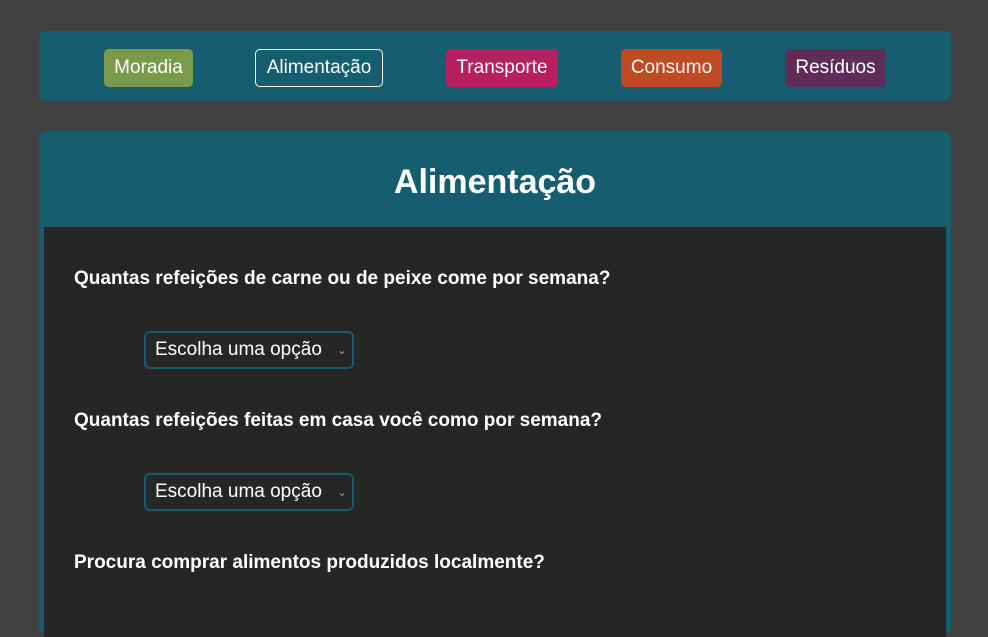  I want to click on section-title: Alimentação, so click(495, 182).